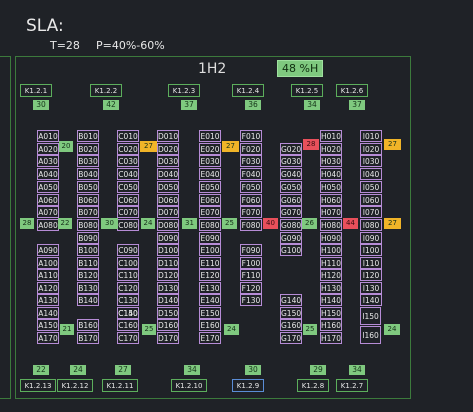 This screenshot has height=412, width=473. Describe the element at coordinates (48, 149) in the screenshot. I see `rack-a020: A020` at that location.